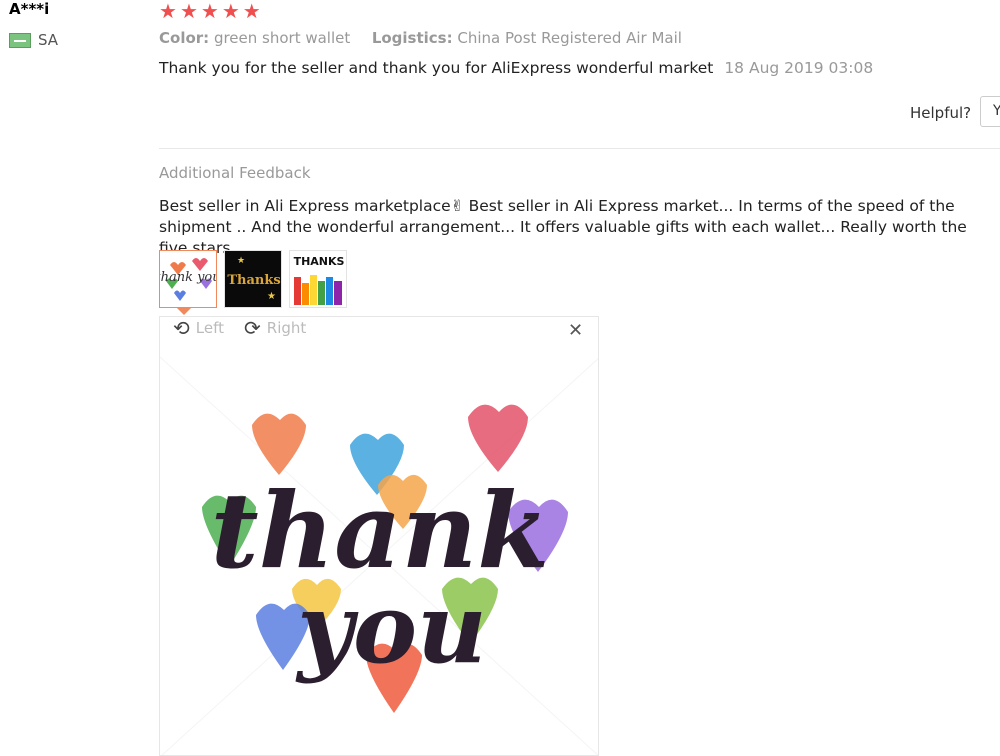 The height and width of the screenshot is (756, 1000). I want to click on logistics-value: China Post Registered Air Mail, so click(569, 38).